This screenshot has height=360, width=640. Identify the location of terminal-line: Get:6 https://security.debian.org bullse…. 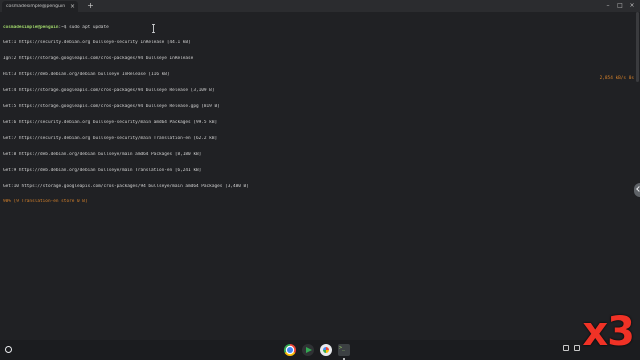
(110, 122).